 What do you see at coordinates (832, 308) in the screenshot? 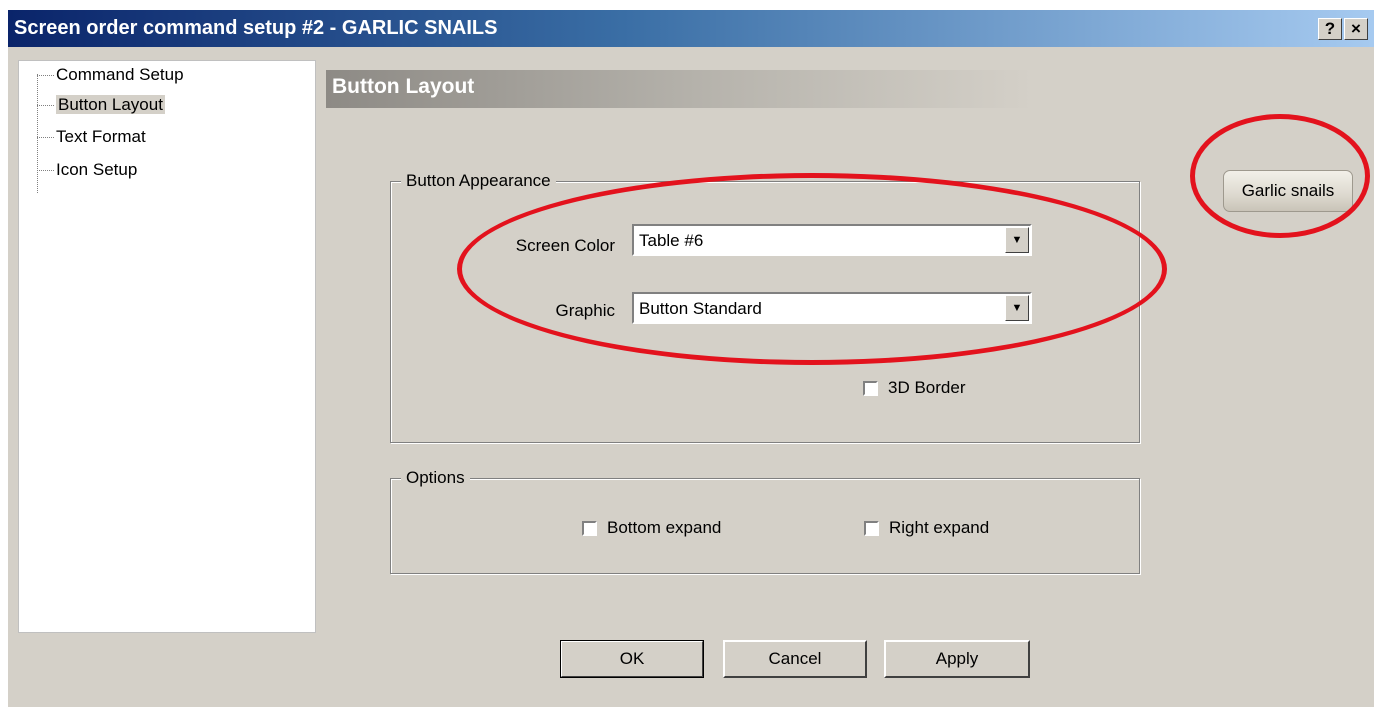
I see `graphic-dropdown: Button Standard ▼` at bounding box center [832, 308].